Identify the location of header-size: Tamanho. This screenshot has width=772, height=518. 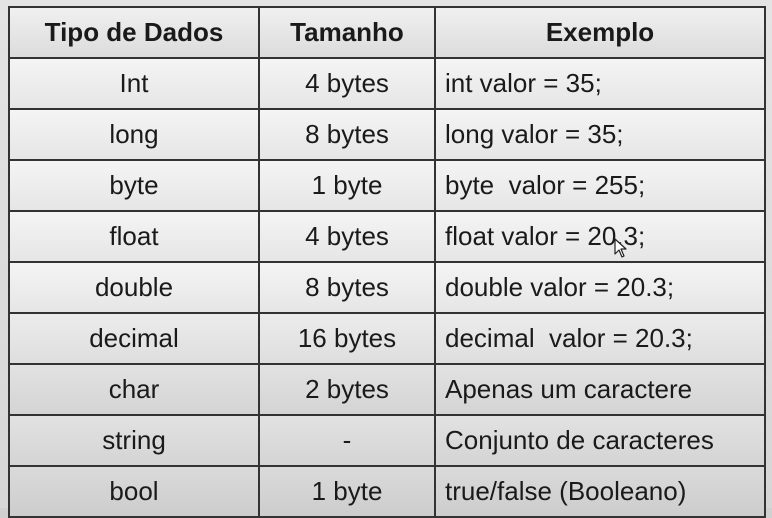
(347, 32).